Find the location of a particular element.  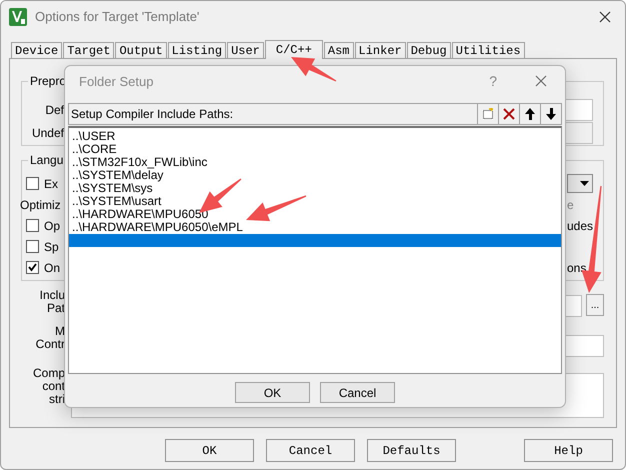

tab: User is located at coordinates (245, 50).